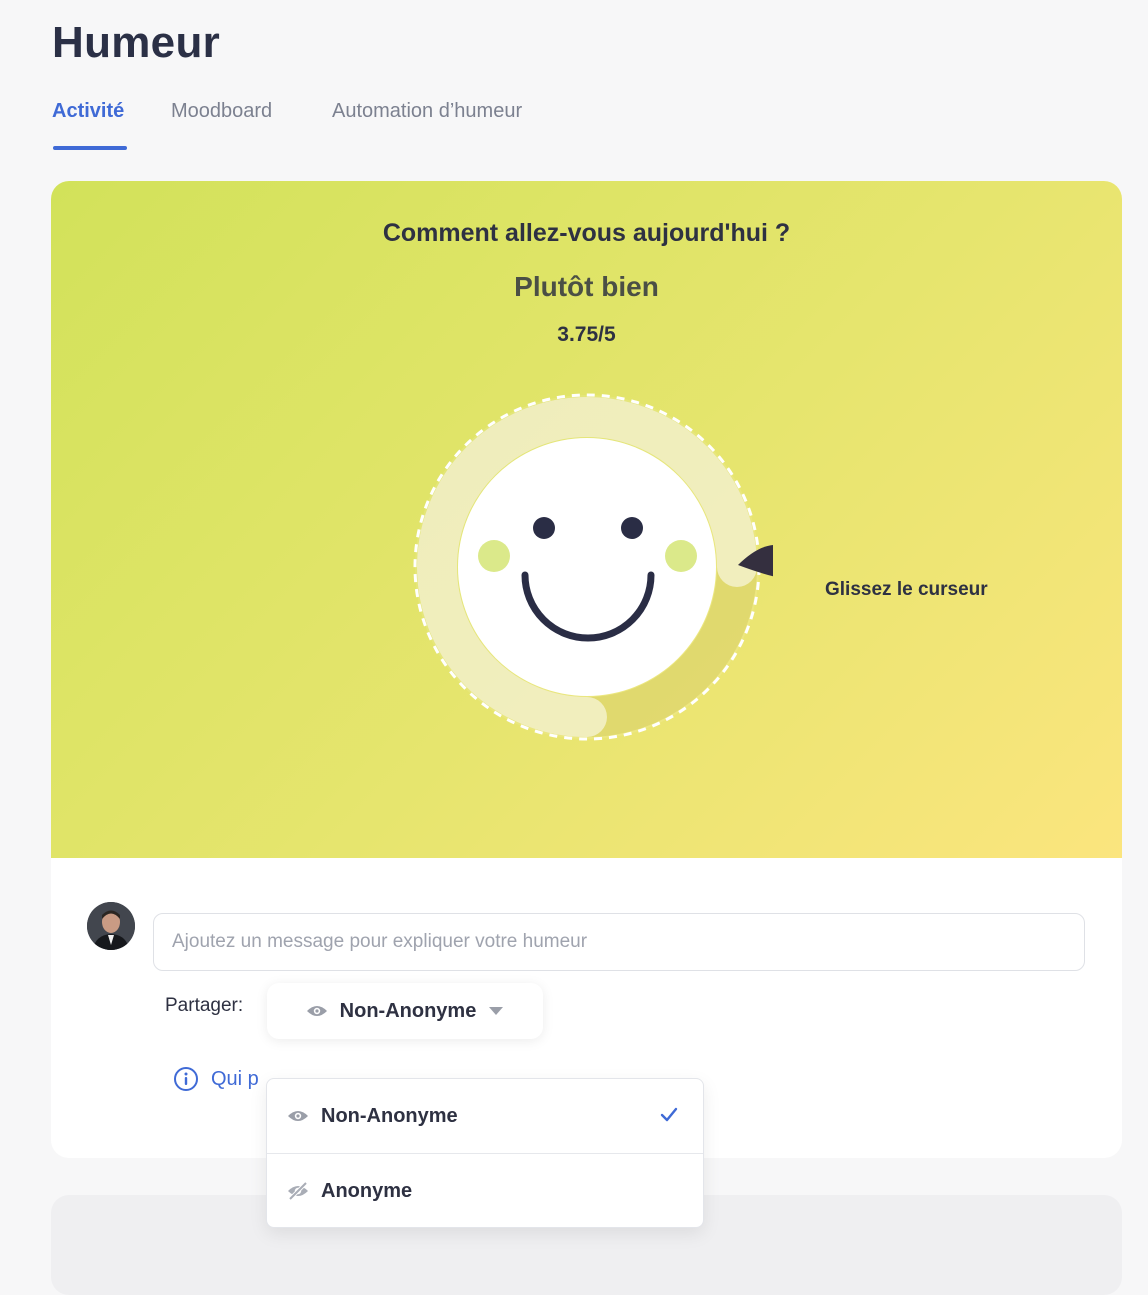 The width and height of the screenshot is (1148, 1295). I want to click on slider-hint: Glissez le curseur, so click(906, 589).